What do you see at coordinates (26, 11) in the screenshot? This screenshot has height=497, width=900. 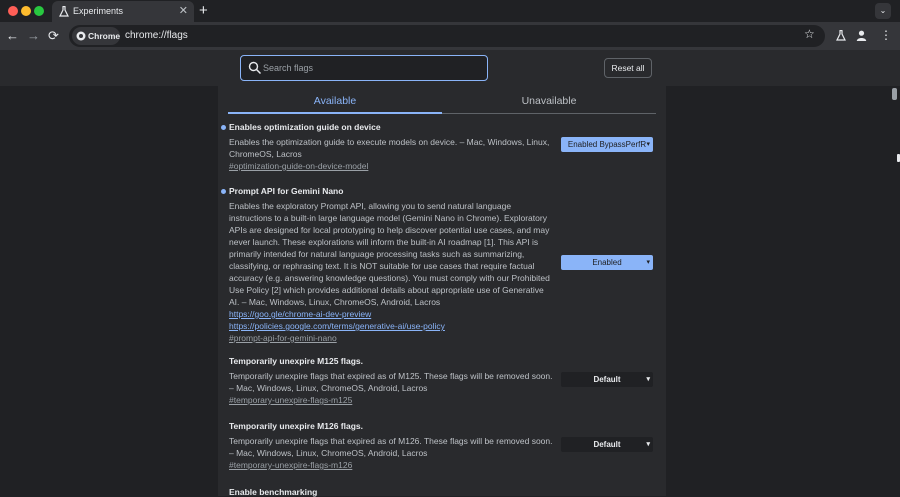 I see `window-minimize-button` at bounding box center [26, 11].